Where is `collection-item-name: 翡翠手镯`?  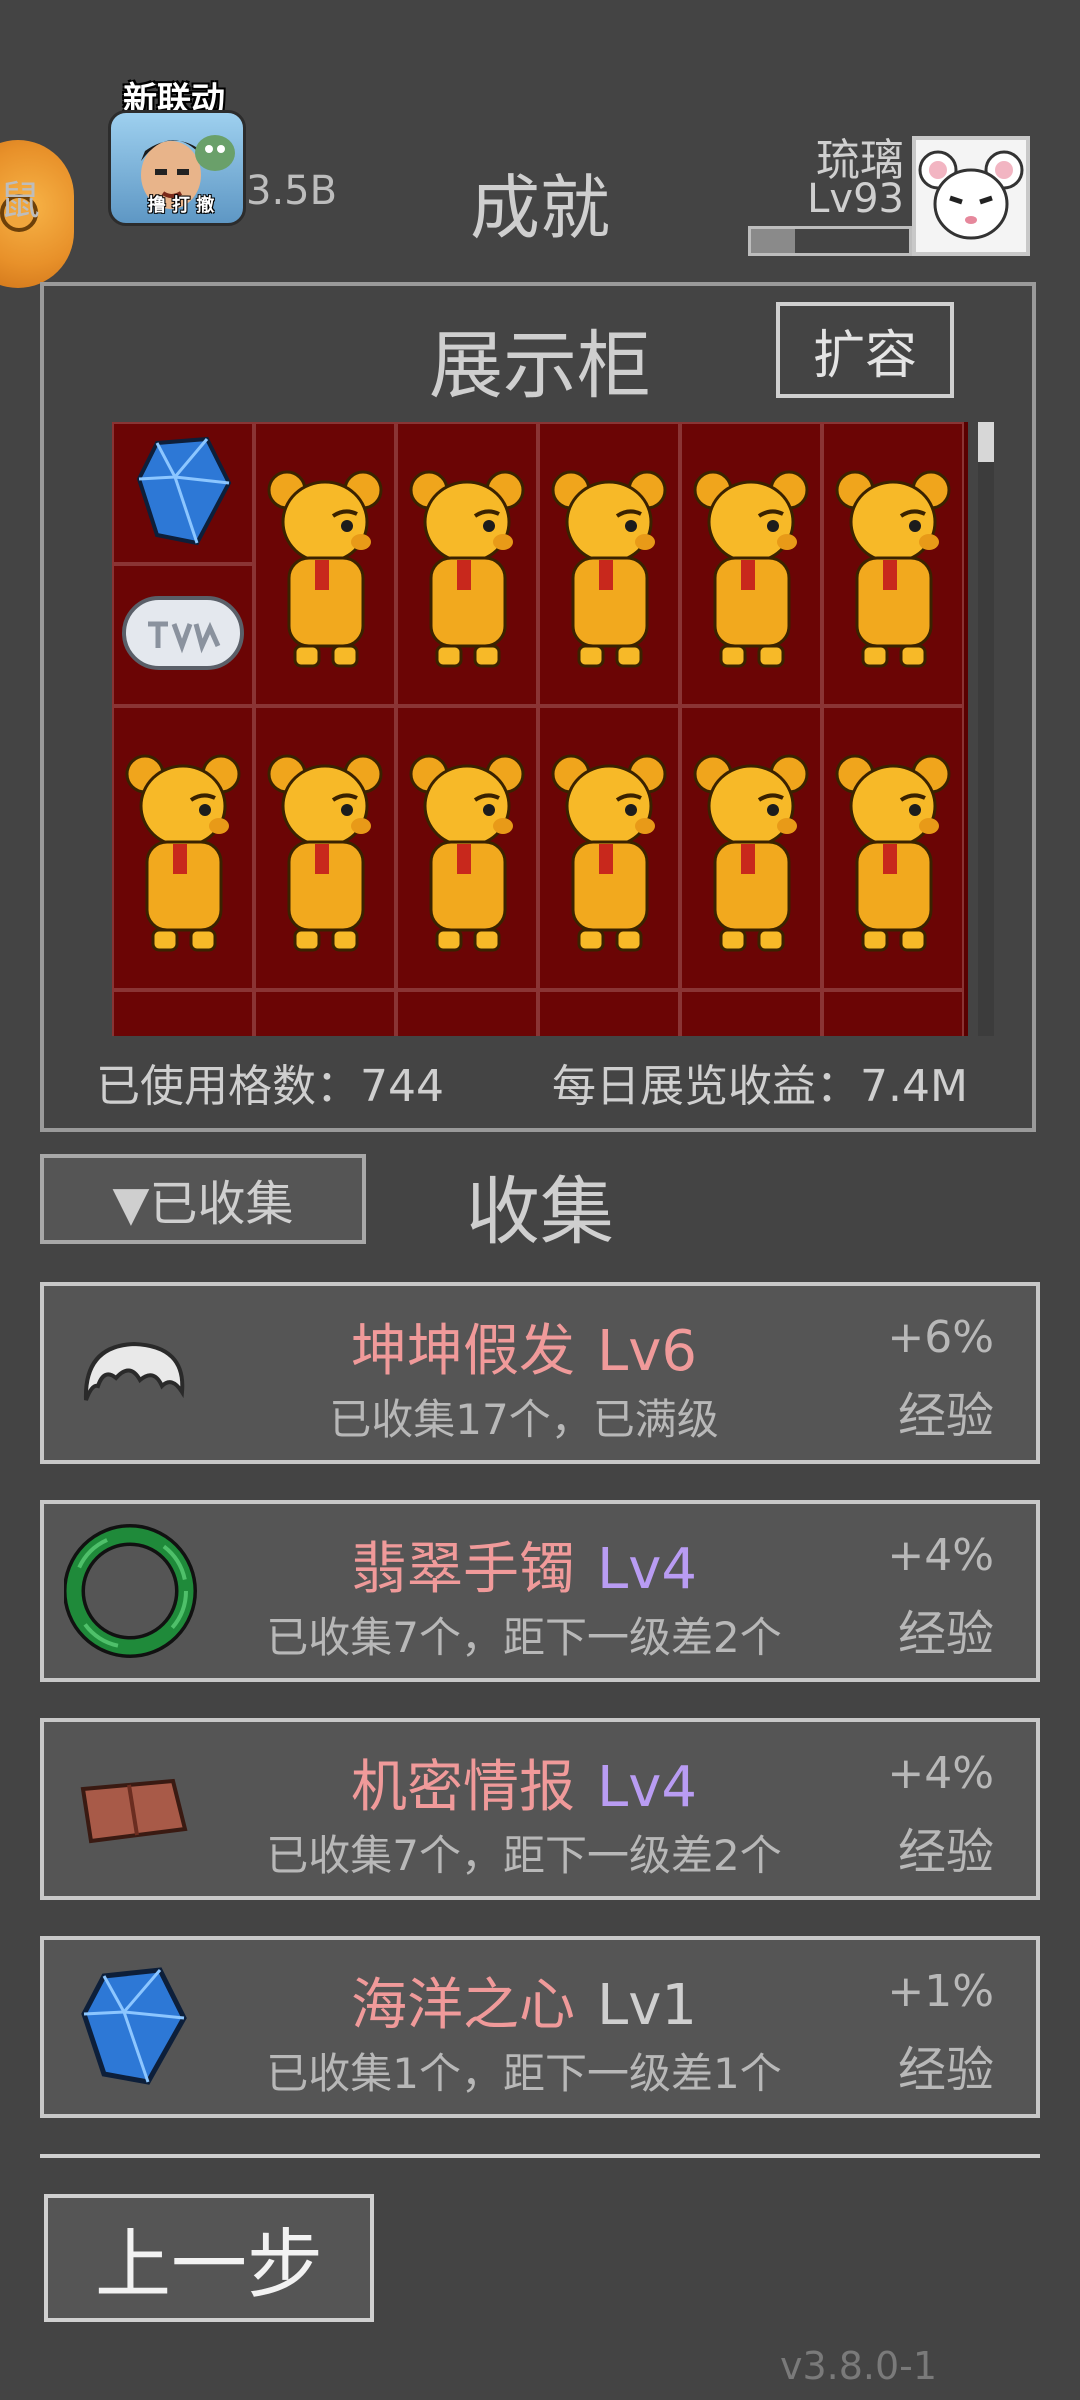
collection-item-name: 翡翠手镯 is located at coordinates (463, 1569).